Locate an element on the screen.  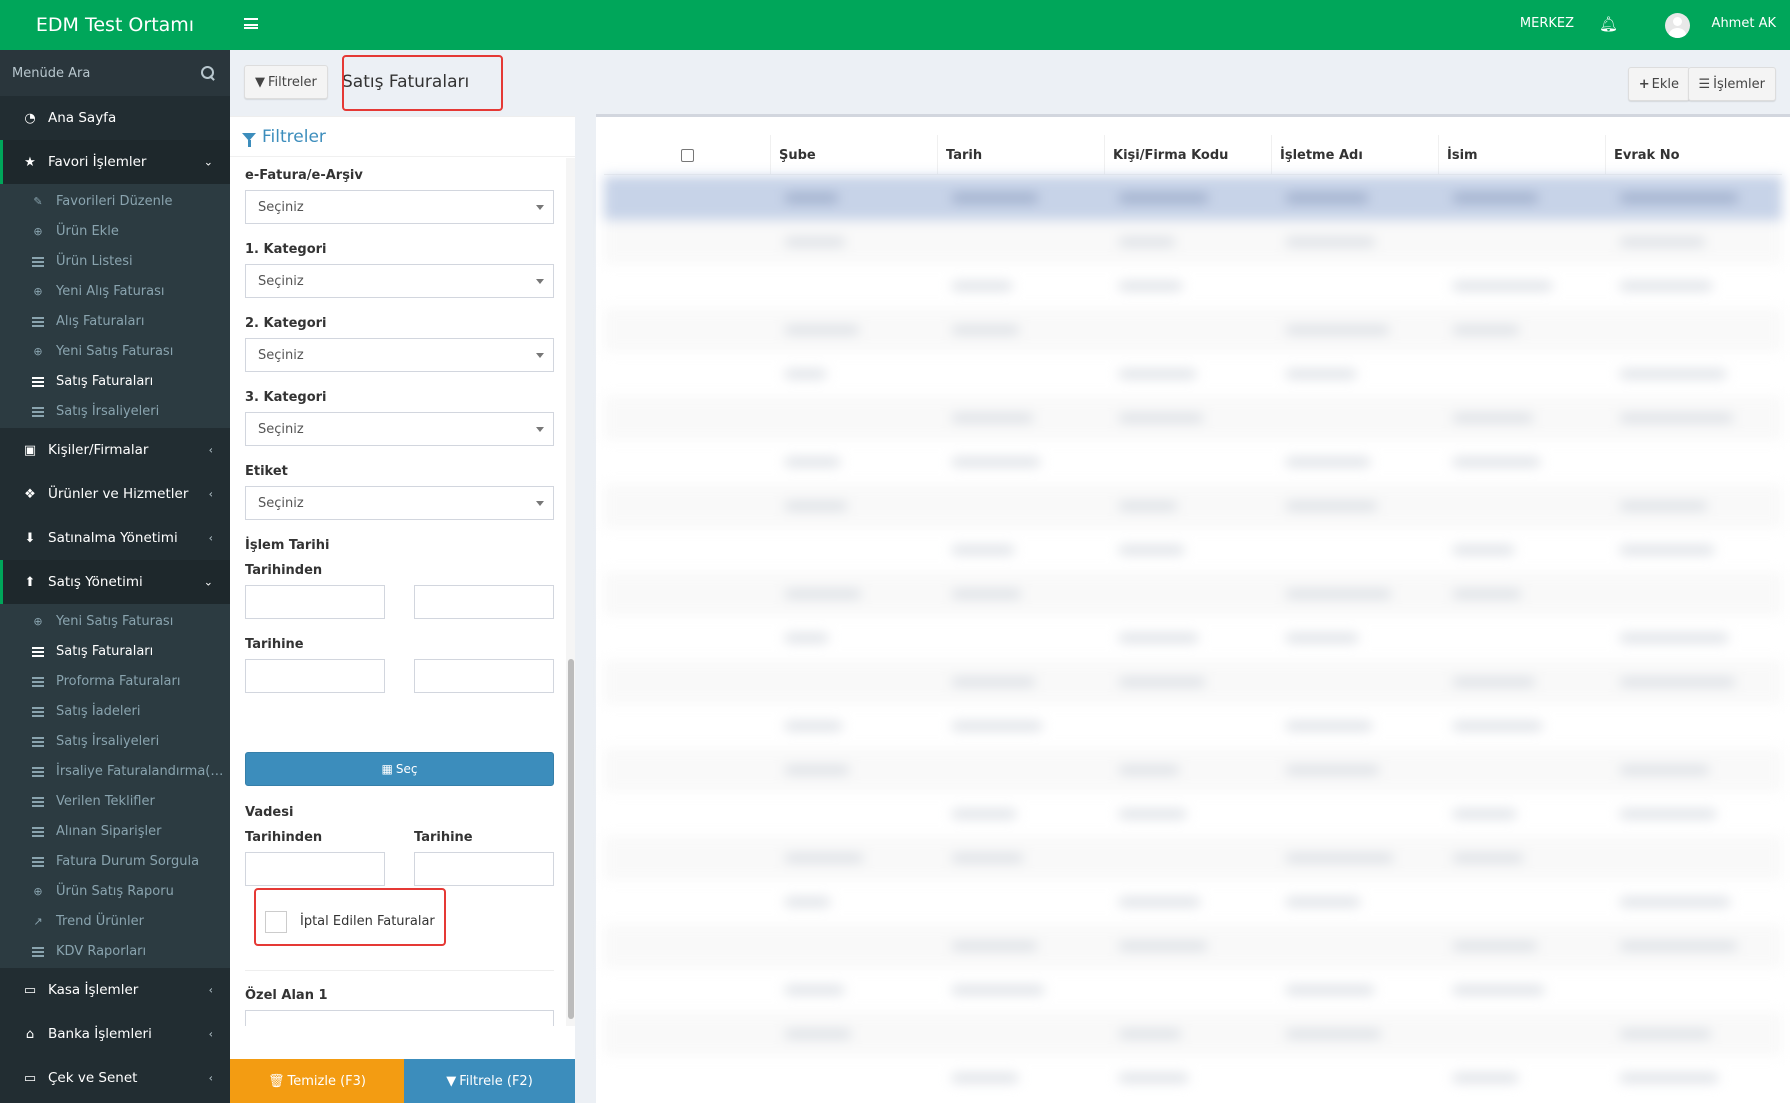
sidebar-subitem-invoice-status-query: Fatura Durum Sorgula is located at coordinates (115, 861).